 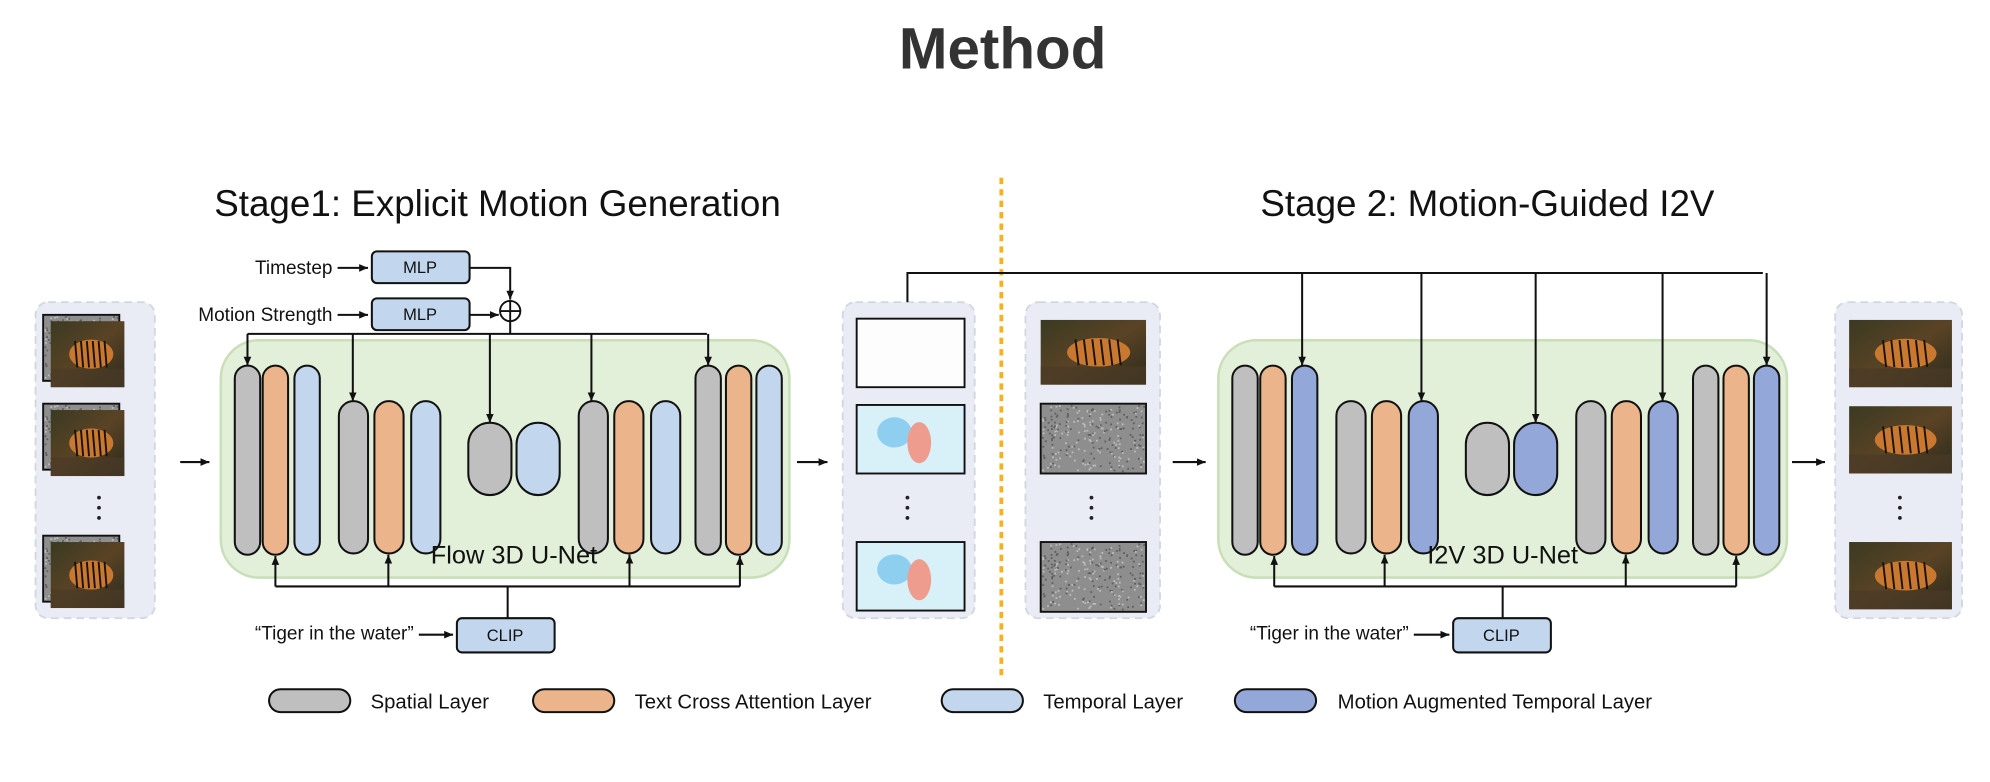 What do you see at coordinates (1093, 577) in the screenshot?
I see `noise-frame` at bounding box center [1093, 577].